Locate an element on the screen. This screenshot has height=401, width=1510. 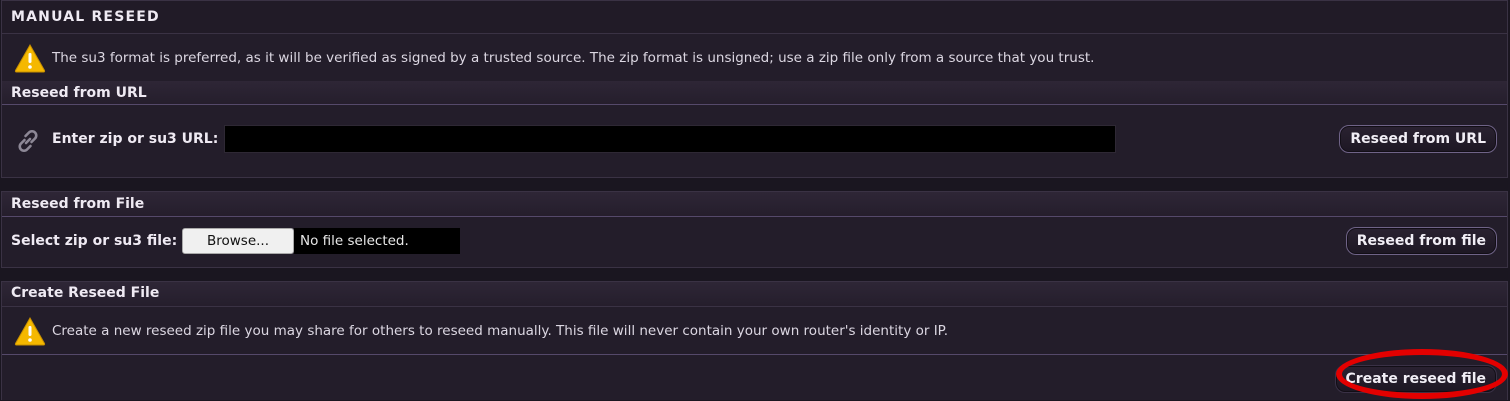
page-title: MANUAL RESEED is located at coordinates (754, 17).